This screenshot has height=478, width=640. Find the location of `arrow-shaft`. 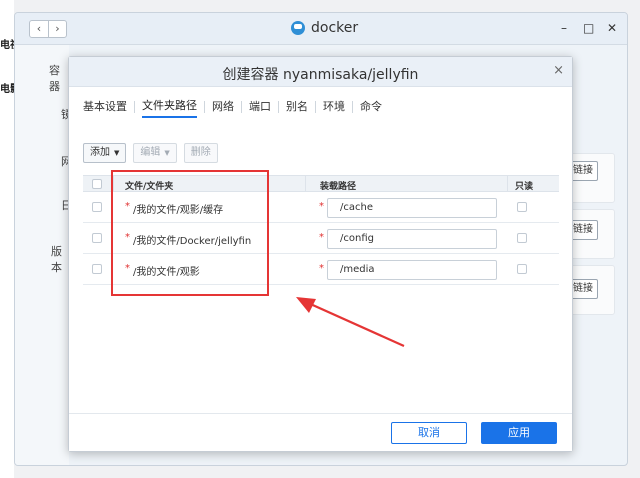

arrow-shaft is located at coordinates (355, 324).